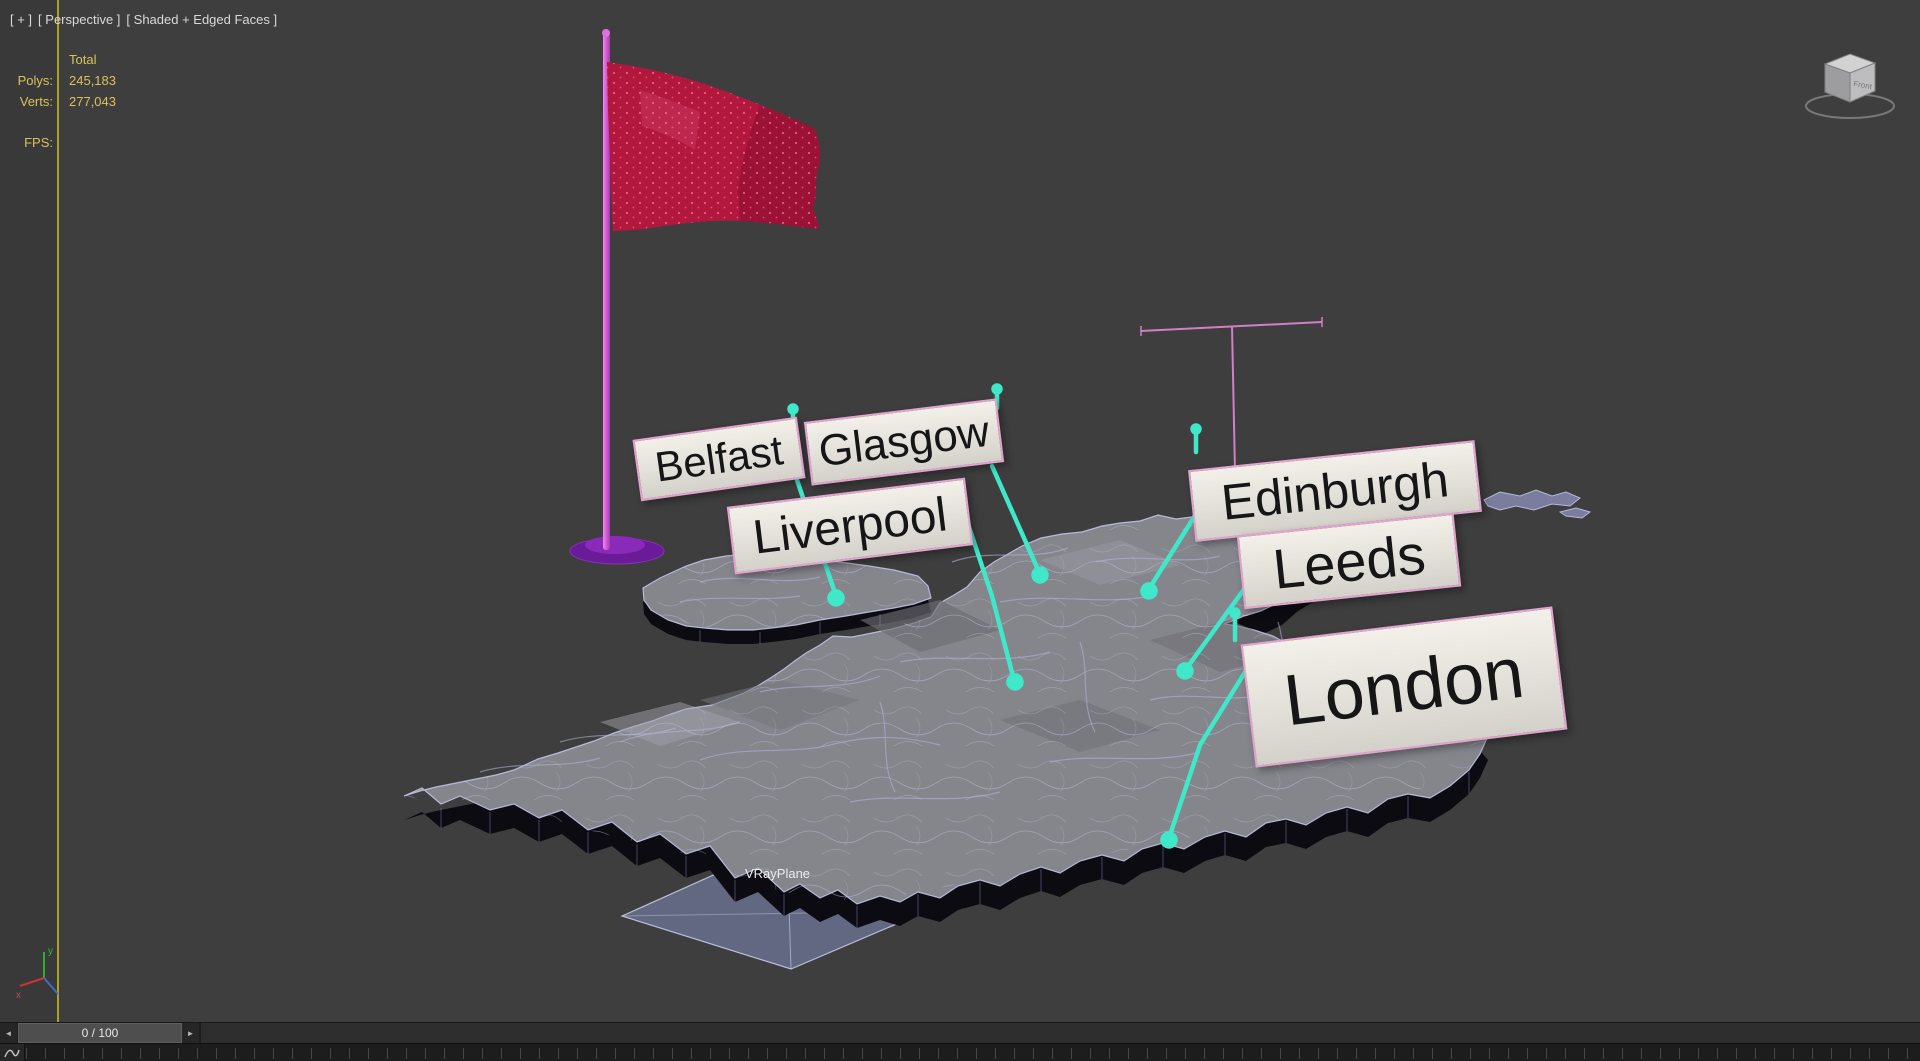 The image size is (1920, 1061). I want to click on time-slider: ◄ 0 / 100 ►, so click(960, 1032).